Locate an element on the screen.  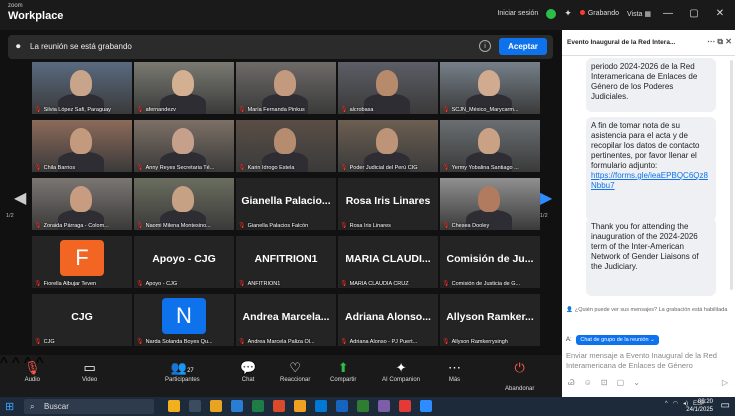
word-app-icon is located at coordinates (237, 406).